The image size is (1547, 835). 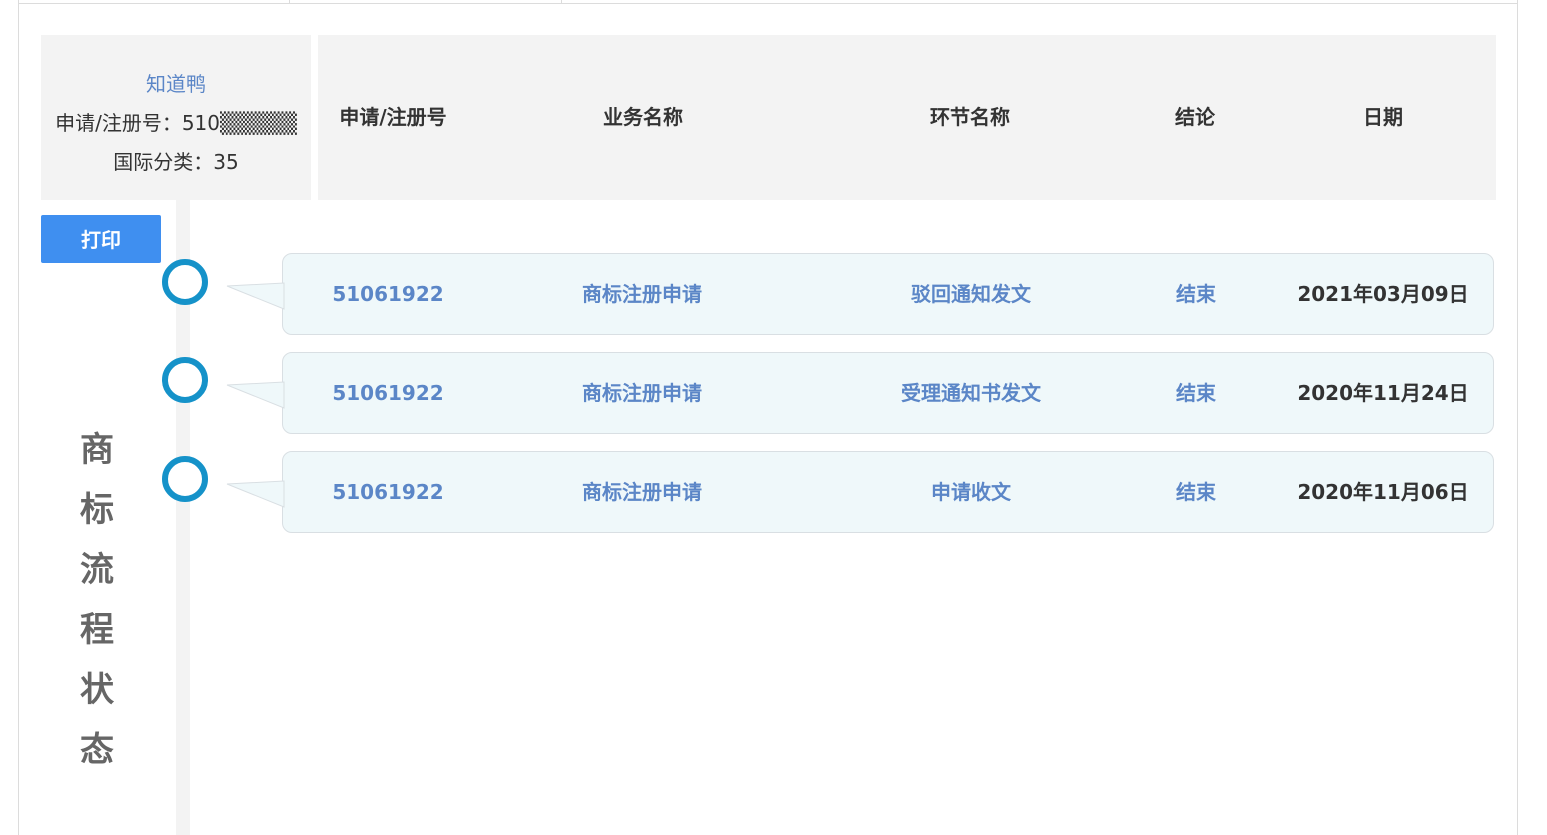 I want to click on registration-number: 申请/注册号：510▒▒▒▒▒, so click(x=176, y=123).